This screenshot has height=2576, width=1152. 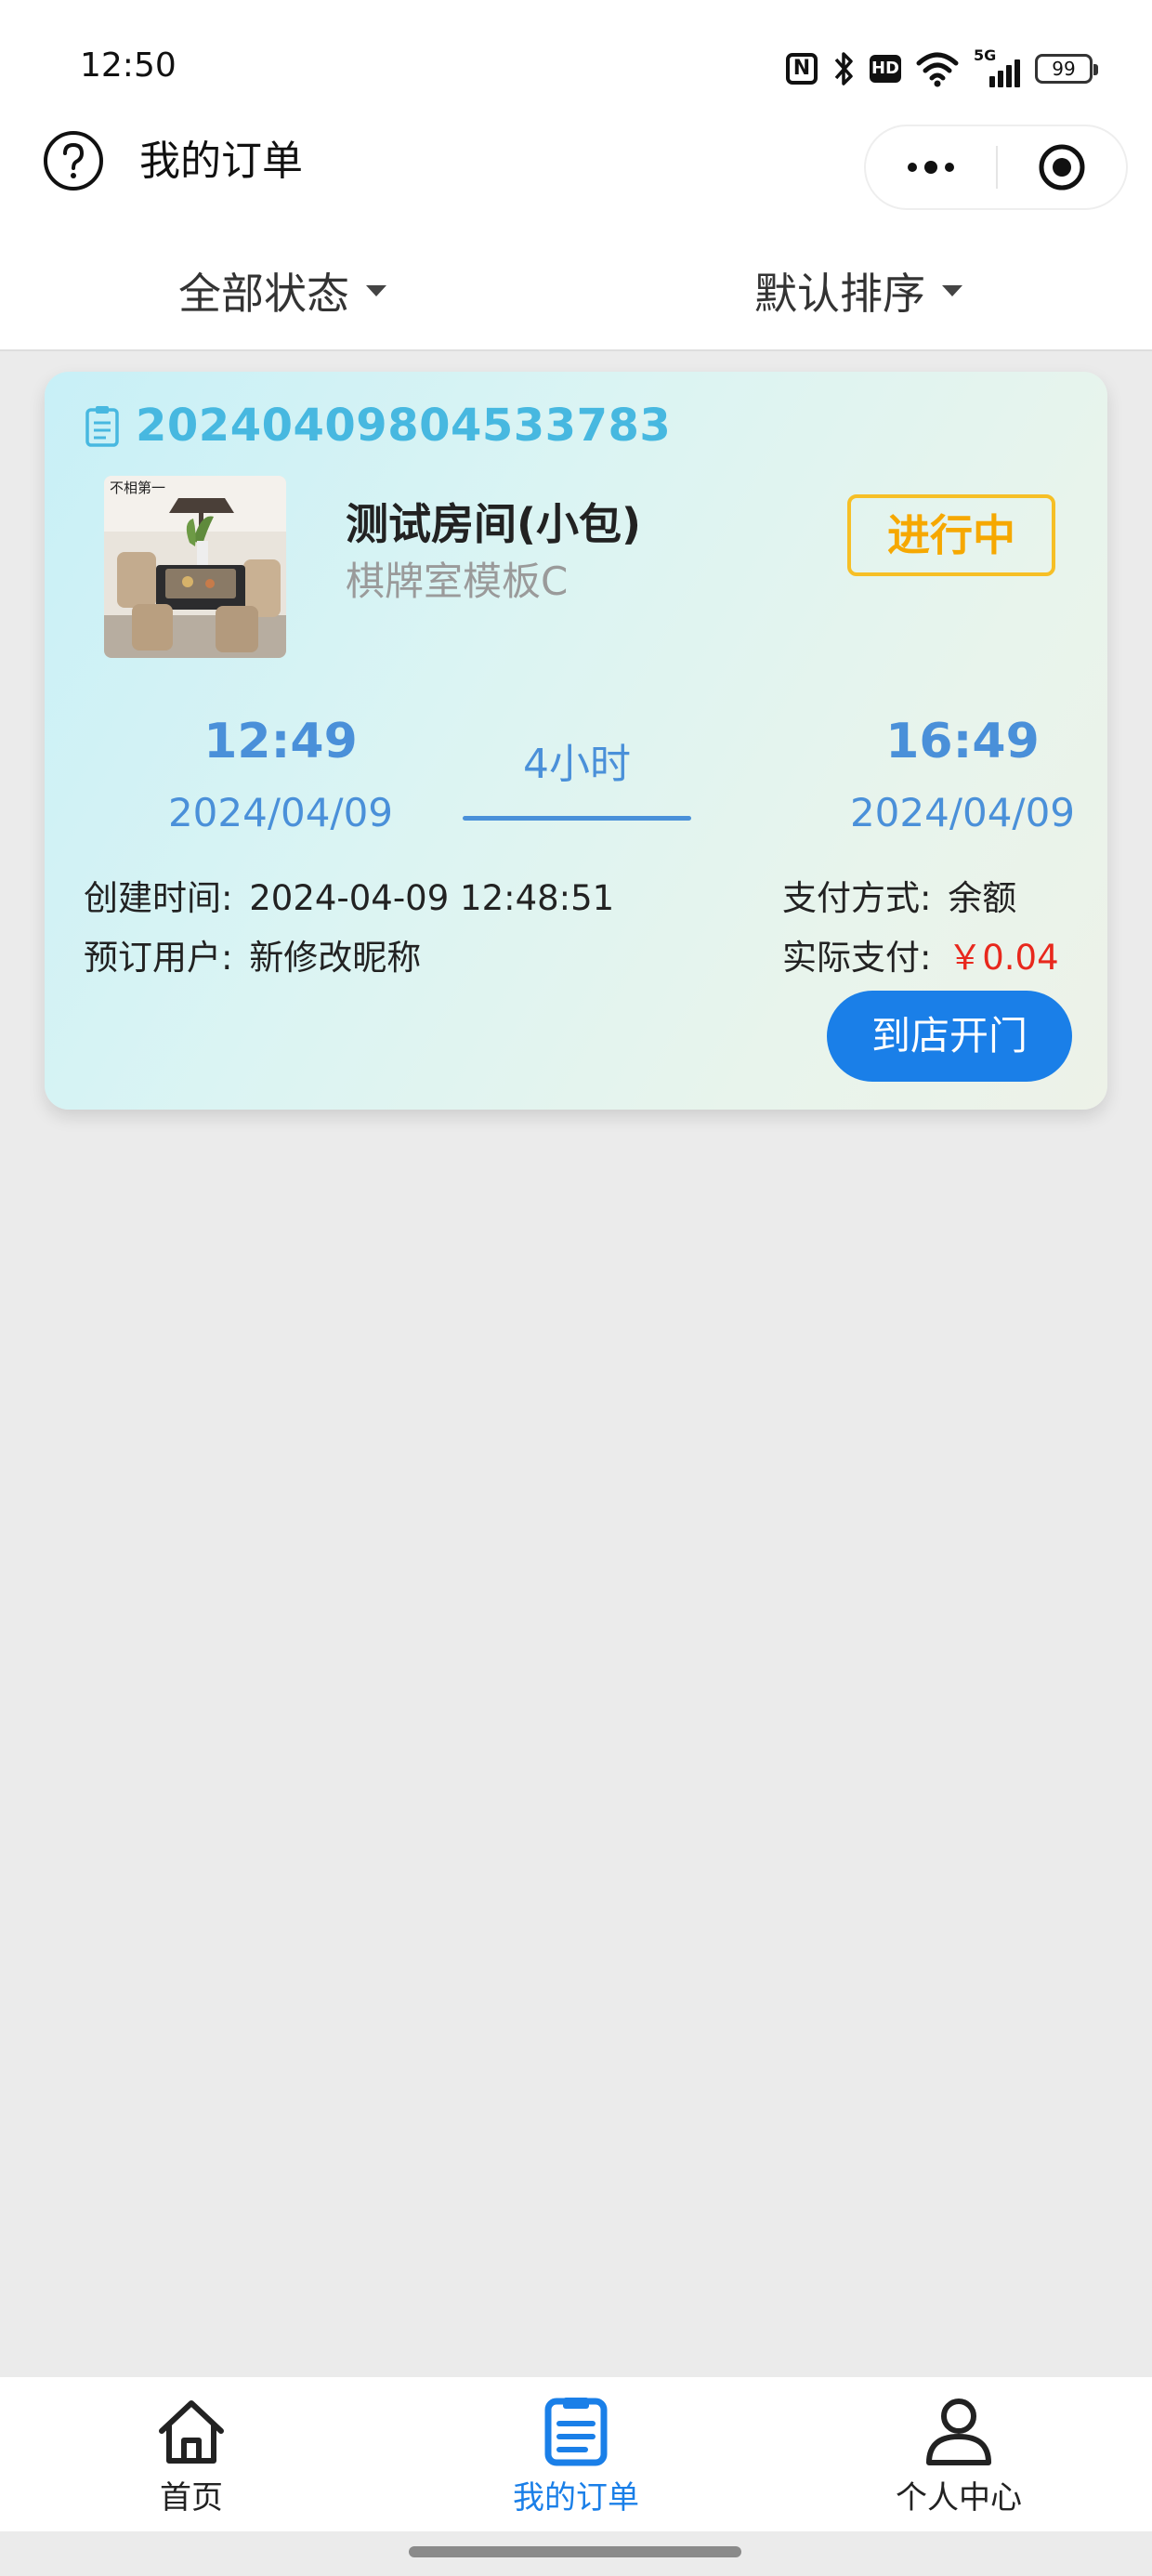 I want to click on filter-bar: 全部状态 默认排序, so click(x=576, y=291).